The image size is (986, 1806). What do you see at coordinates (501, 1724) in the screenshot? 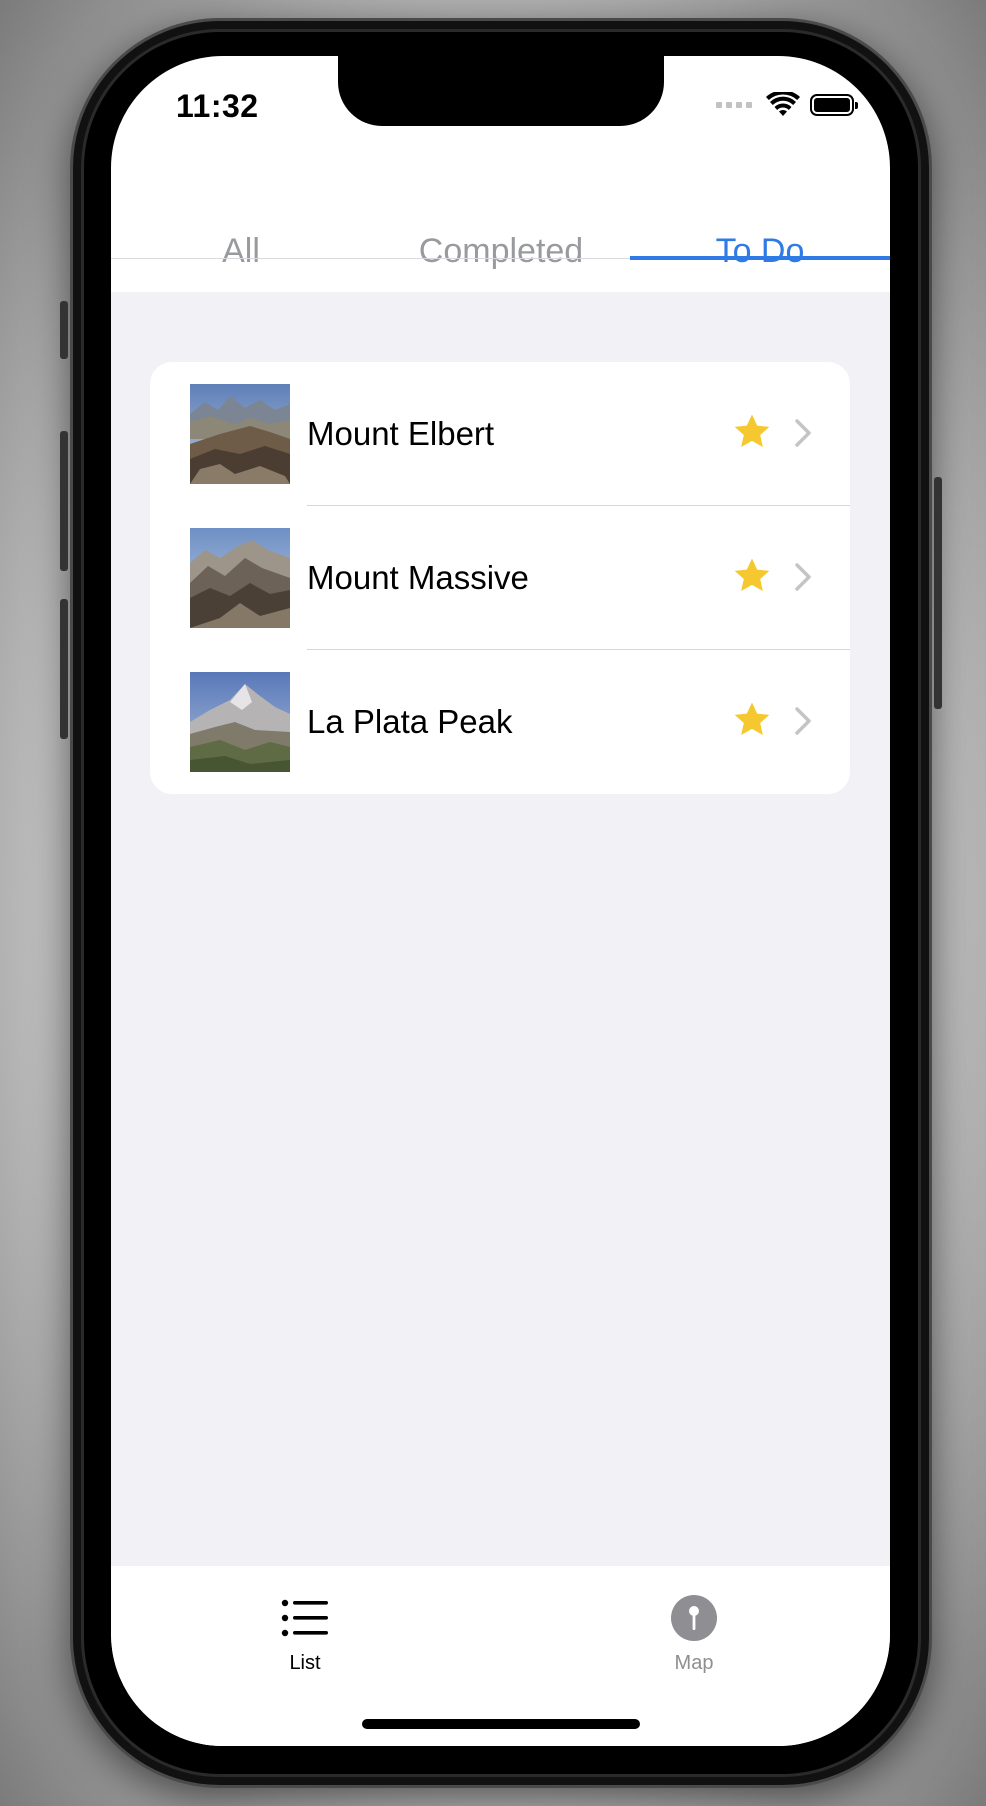
I see `home-indicator` at bounding box center [501, 1724].